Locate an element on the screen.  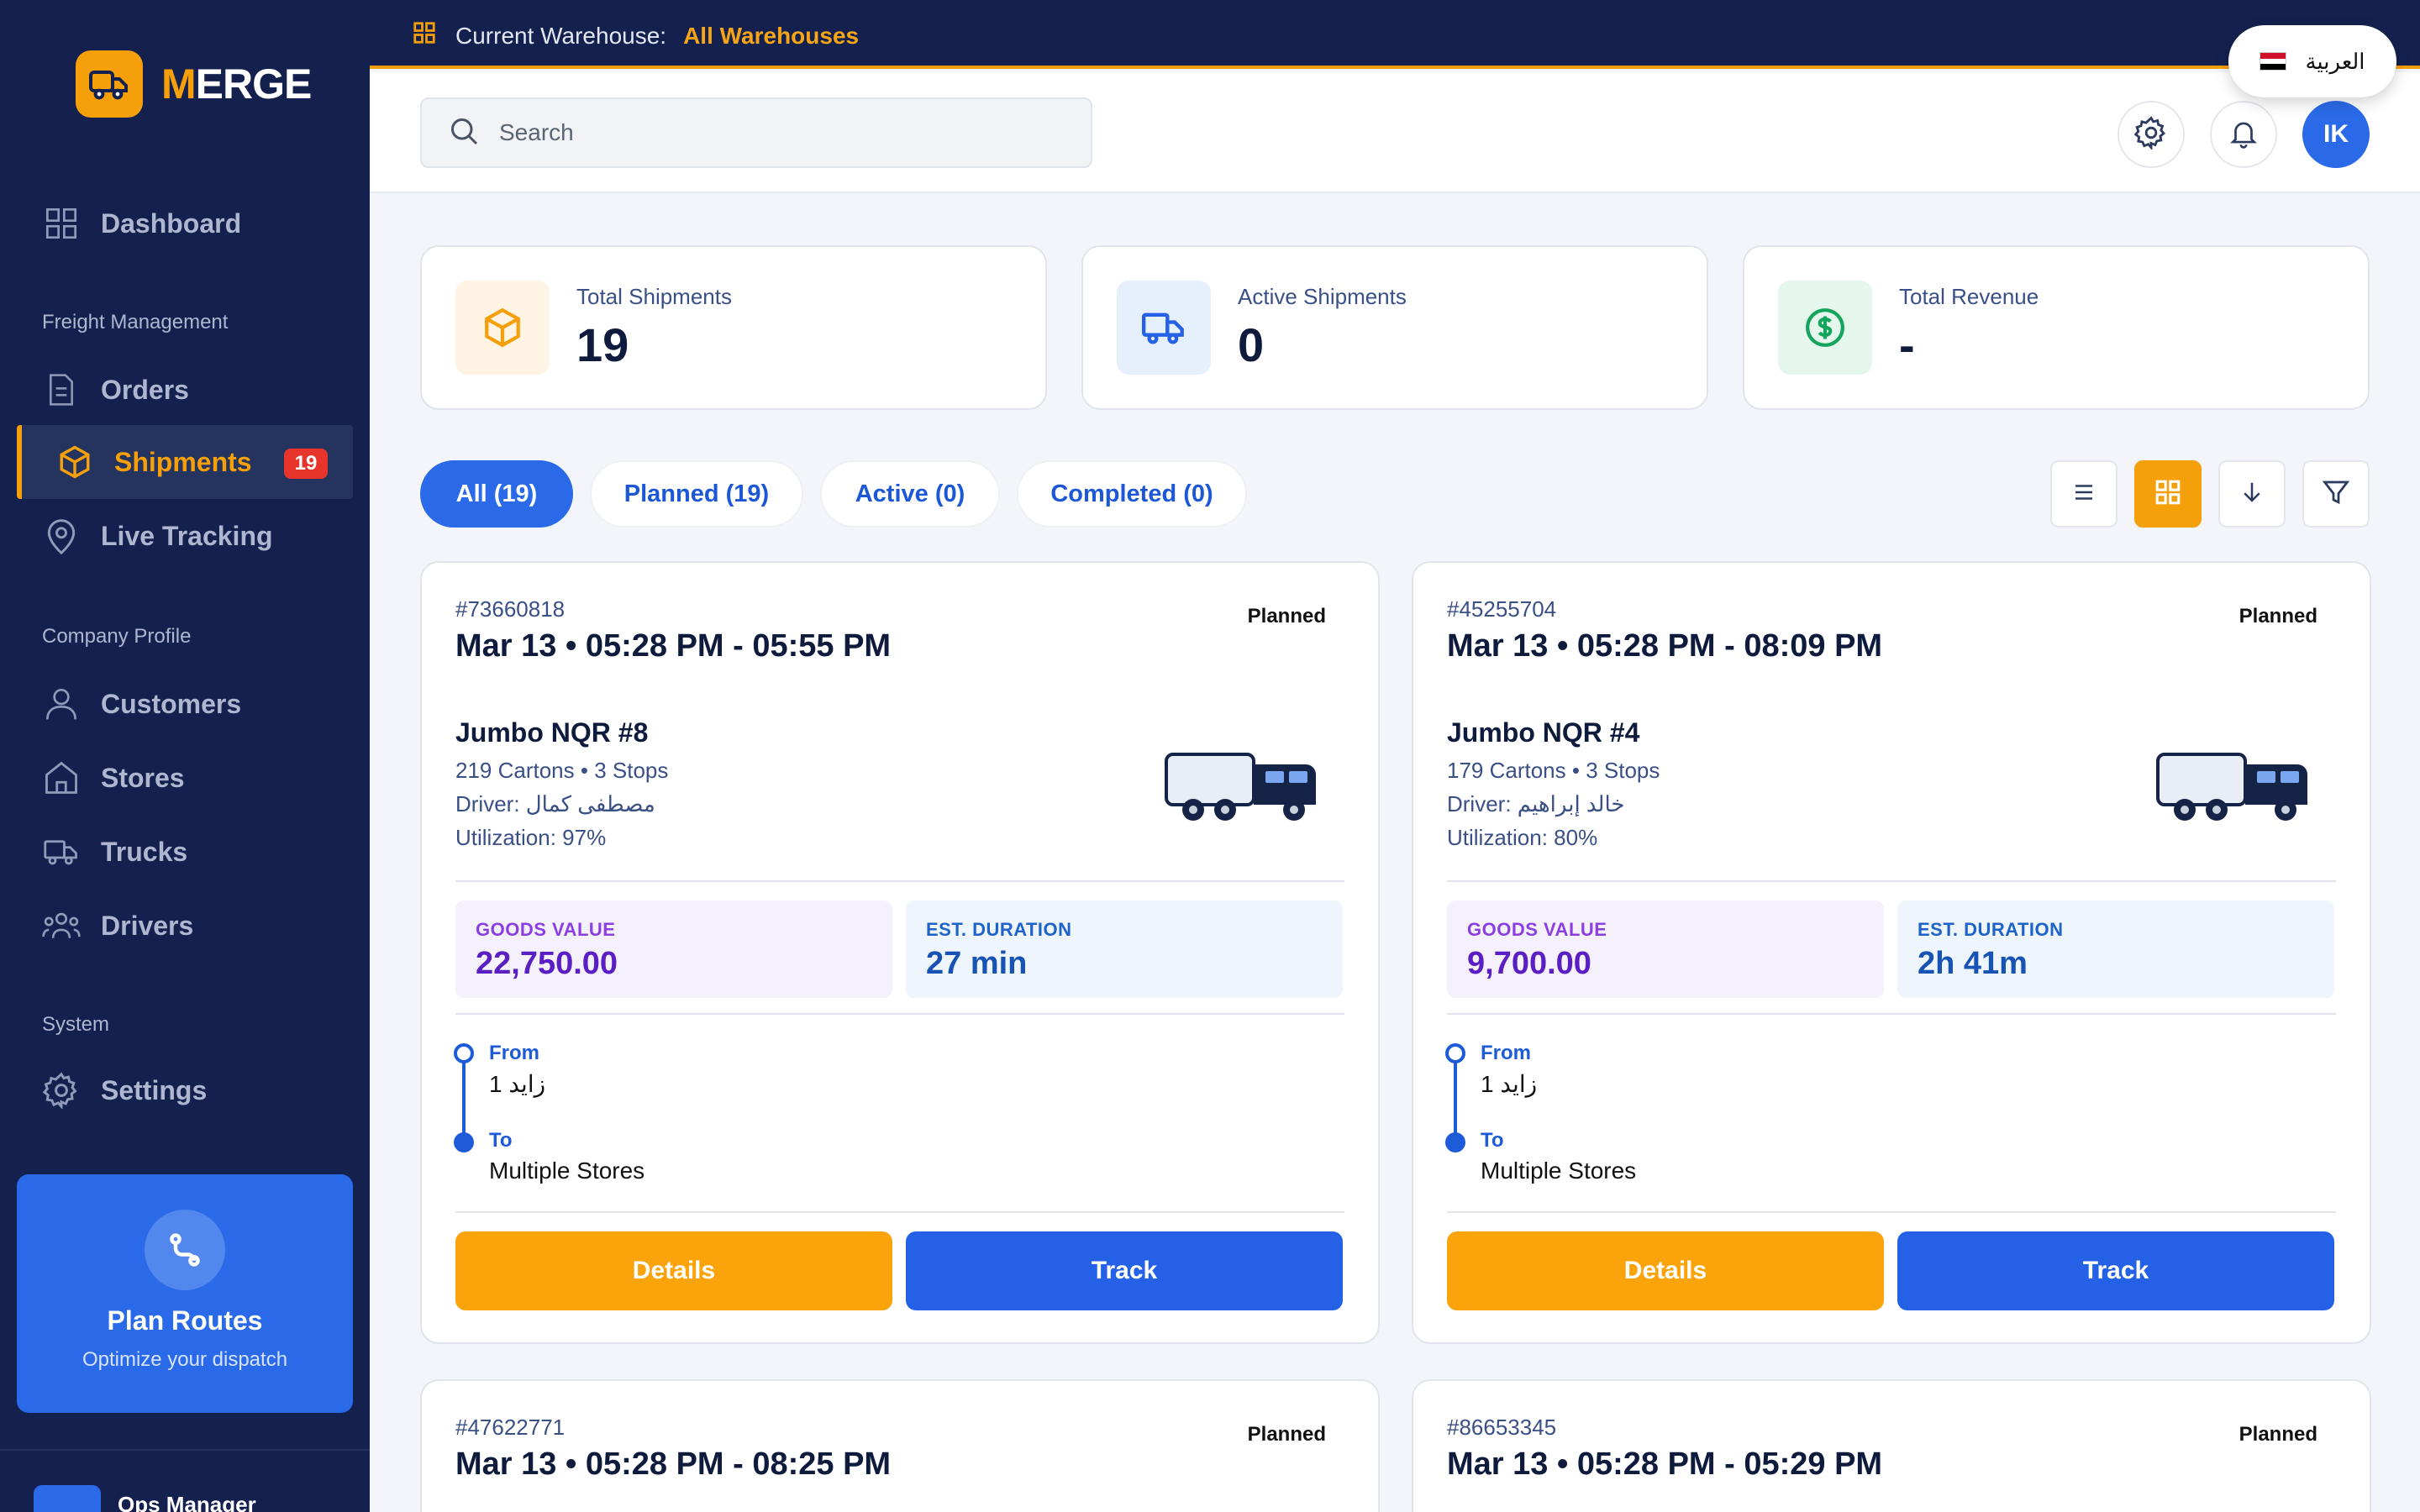
stat-value: 0 is located at coordinates (1252, 344).